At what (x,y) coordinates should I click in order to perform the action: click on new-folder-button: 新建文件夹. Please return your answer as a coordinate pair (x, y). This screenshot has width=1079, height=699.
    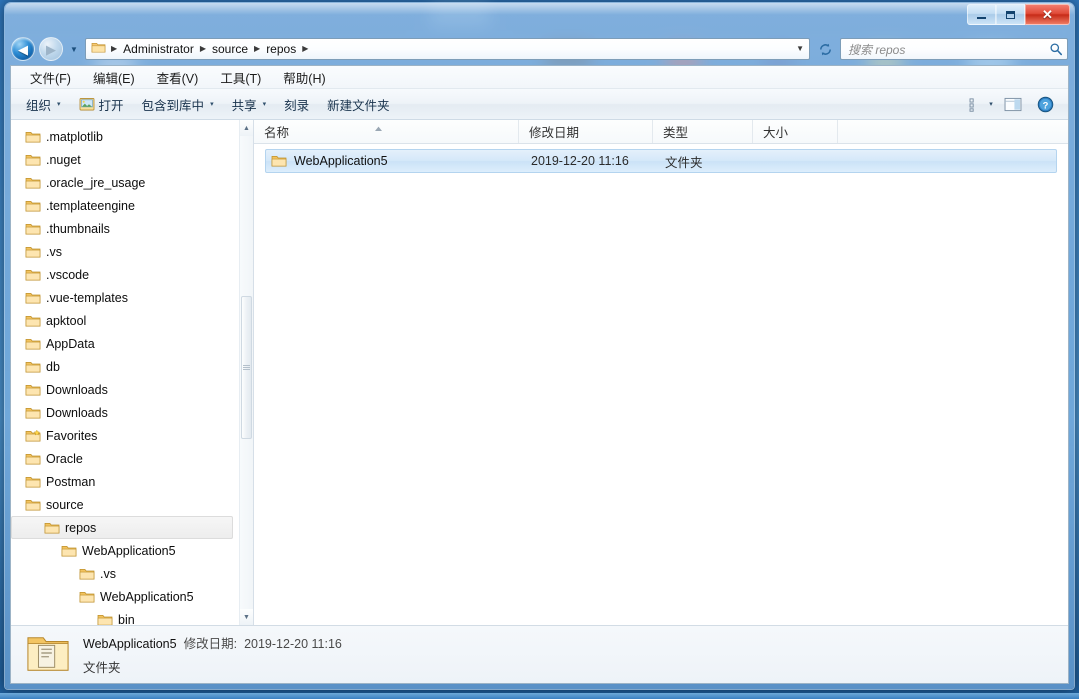
    Looking at the image, I should click on (358, 104).